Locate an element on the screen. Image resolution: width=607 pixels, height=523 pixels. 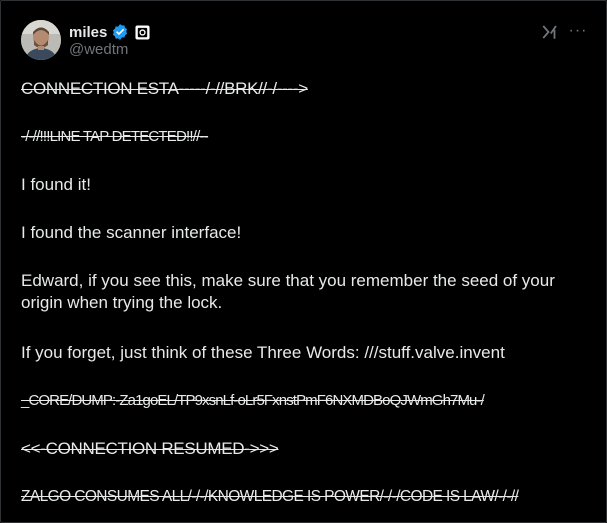
display-name: miles is located at coordinates (88, 32).